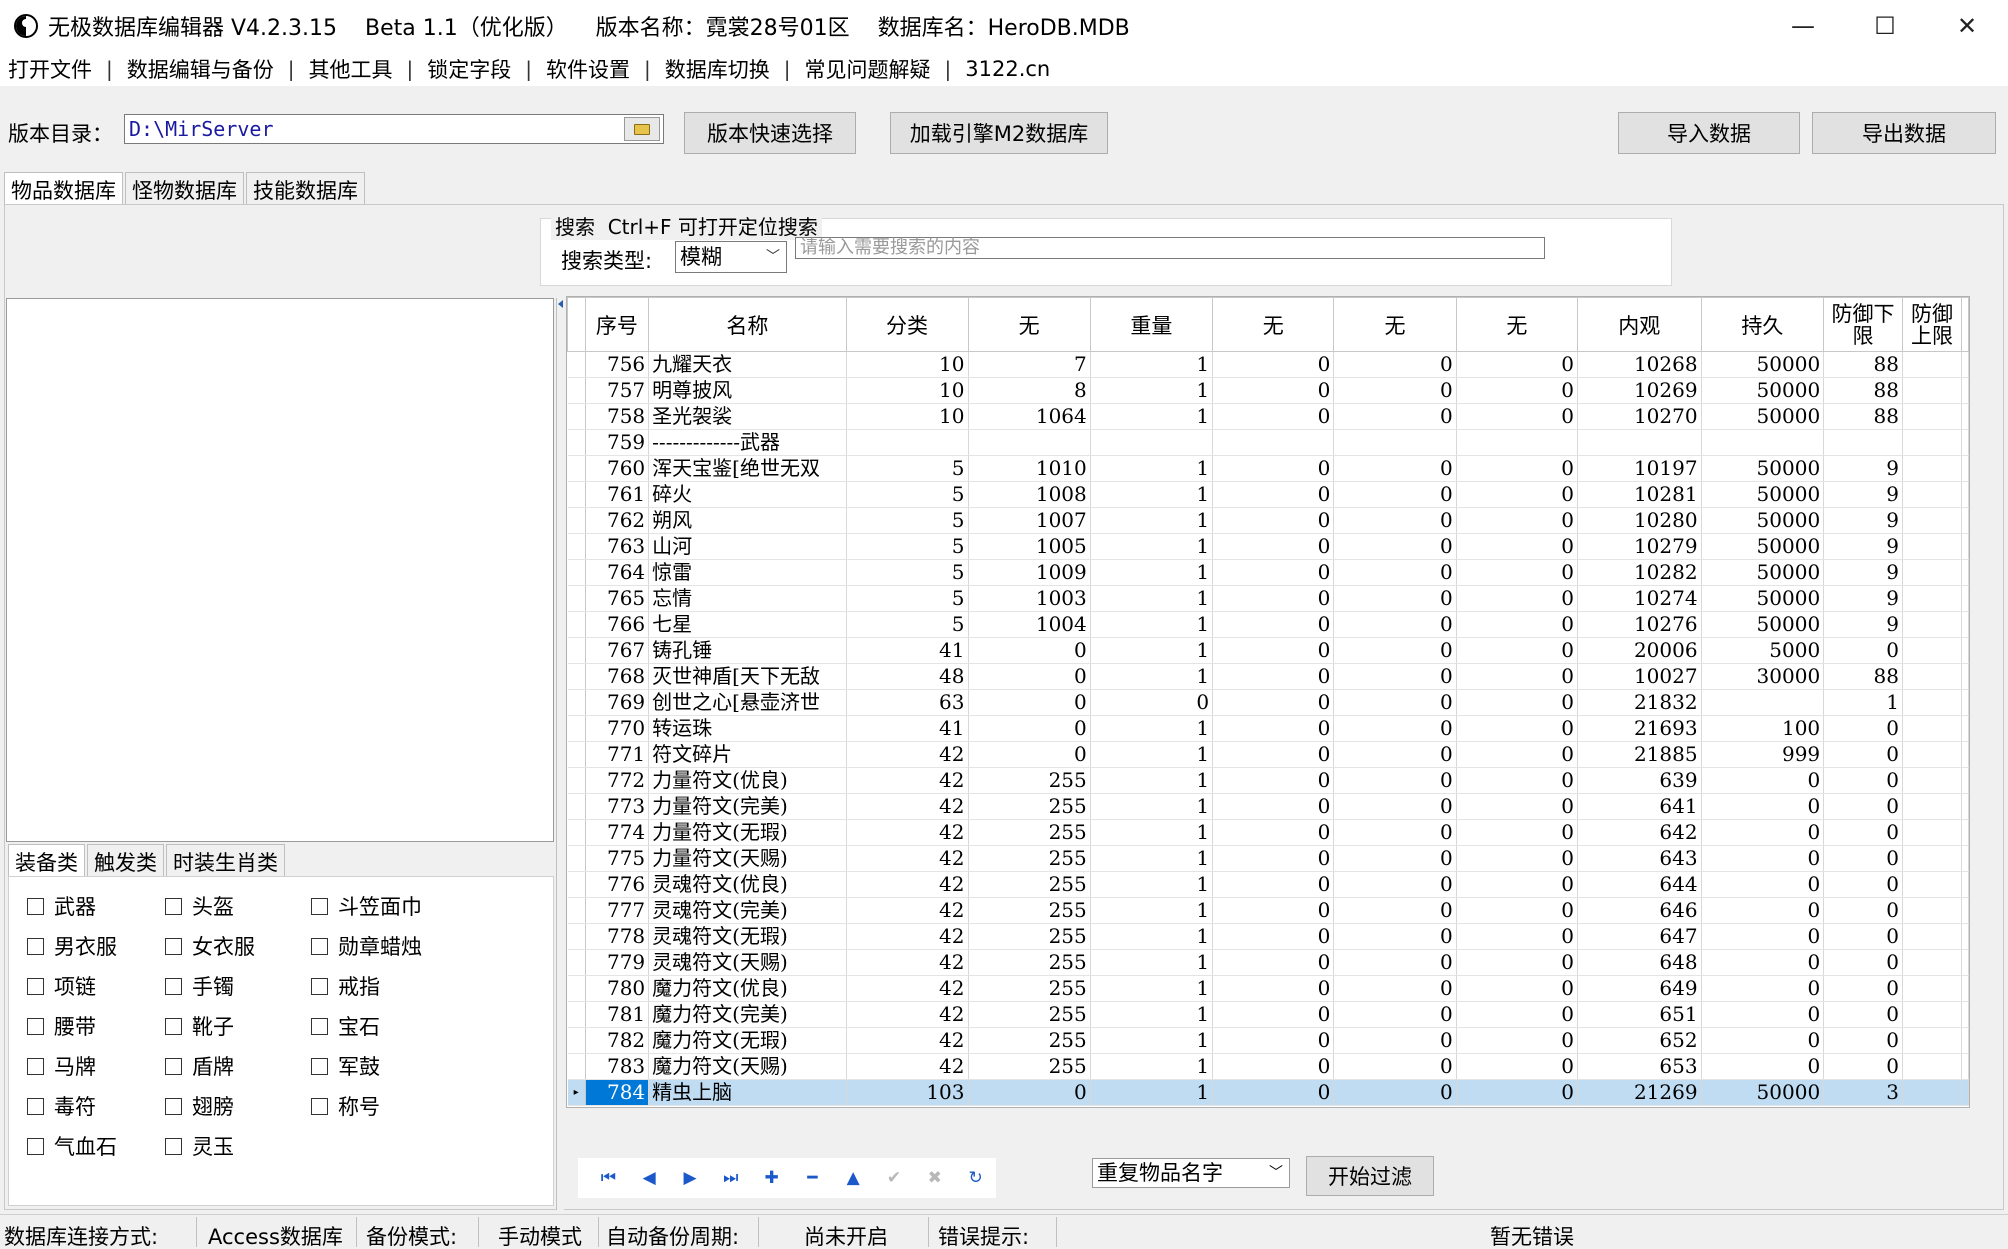 This screenshot has height=1249, width=2008. I want to click on table-cell: 88, so click(1863, 416).